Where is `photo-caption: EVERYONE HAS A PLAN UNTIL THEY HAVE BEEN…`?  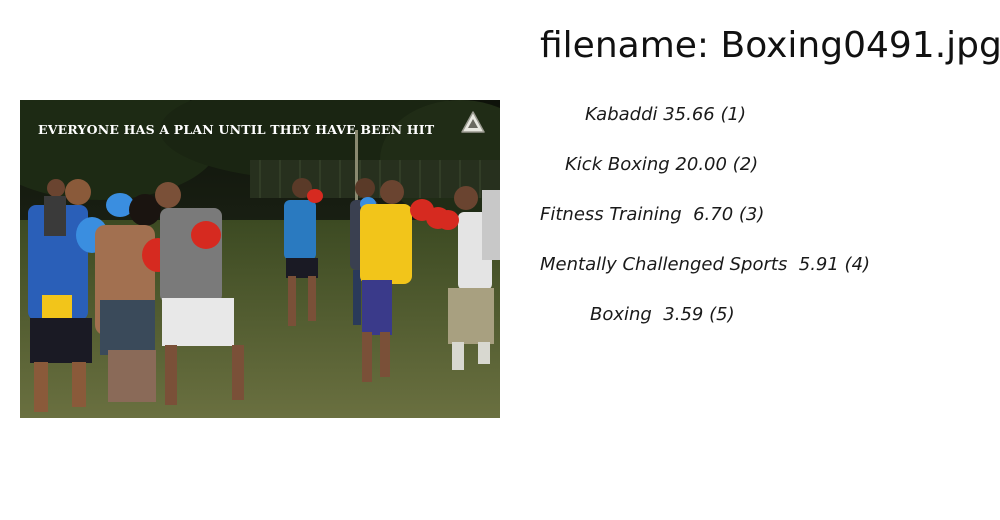 photo-caption: EVERYONE HAS A PLAN UNTIL THEY HAVE BEEN… is located at coordinates (236, 129).